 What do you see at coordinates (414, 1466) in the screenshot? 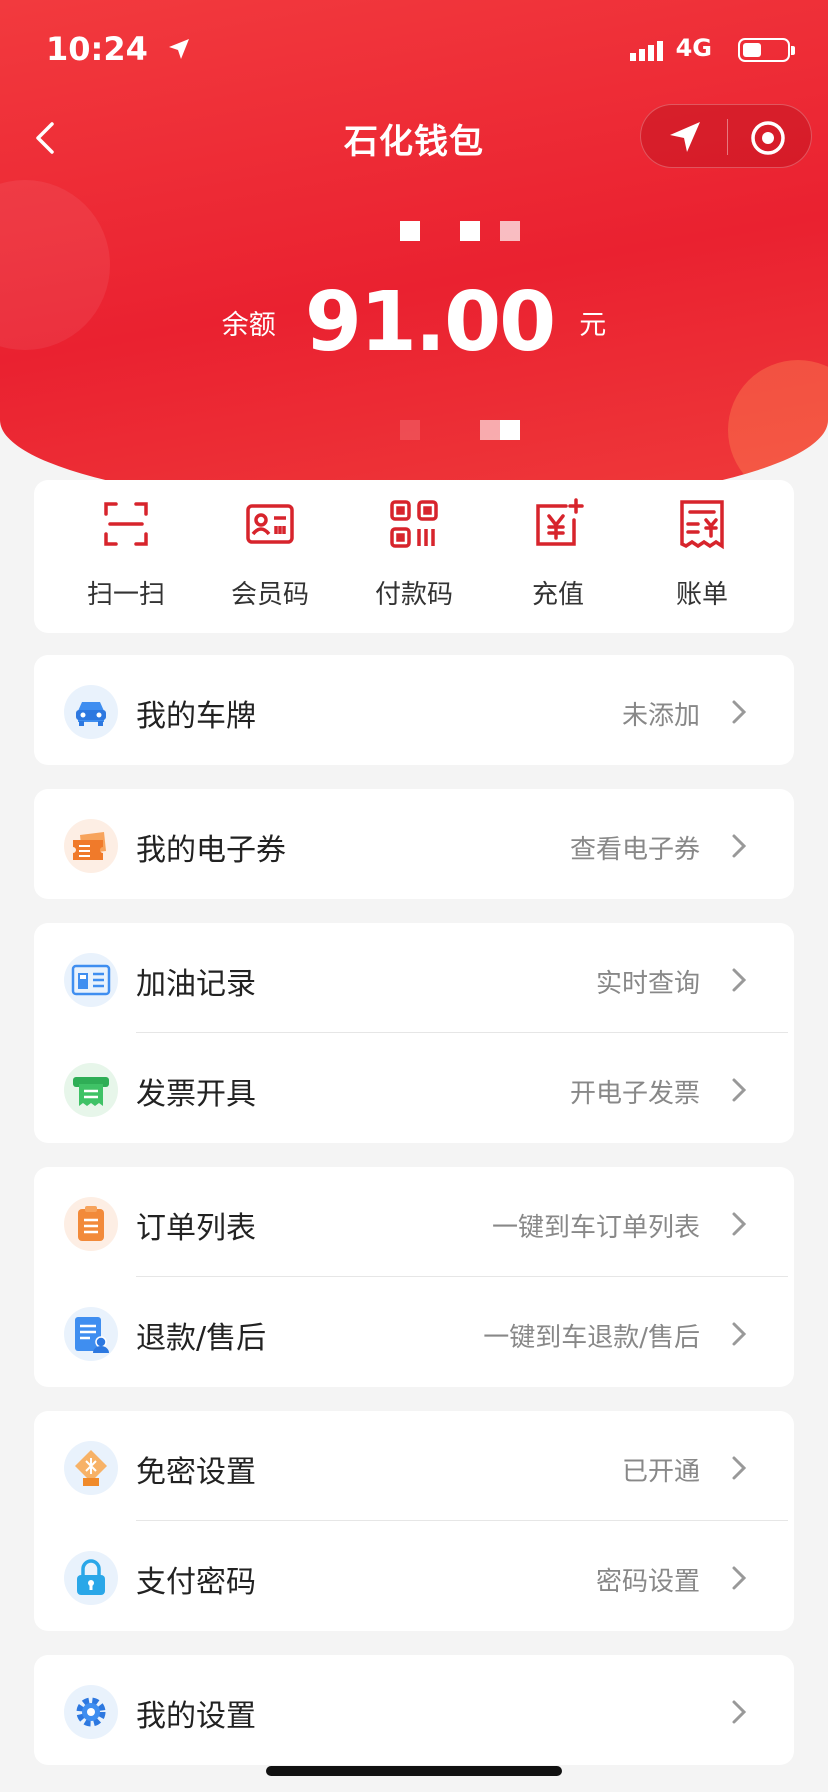
I see `menu-item-password-free: 免密设置 已开通` at bounding box center [414, 1466].